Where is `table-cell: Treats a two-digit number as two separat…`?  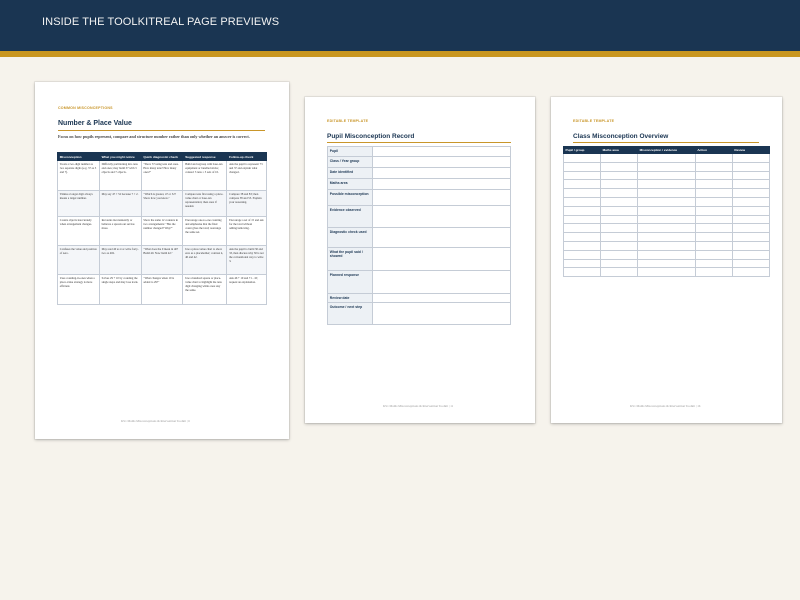 table-cell: Treats a two-digit number as two separat… is located at coordinates (79, 176).